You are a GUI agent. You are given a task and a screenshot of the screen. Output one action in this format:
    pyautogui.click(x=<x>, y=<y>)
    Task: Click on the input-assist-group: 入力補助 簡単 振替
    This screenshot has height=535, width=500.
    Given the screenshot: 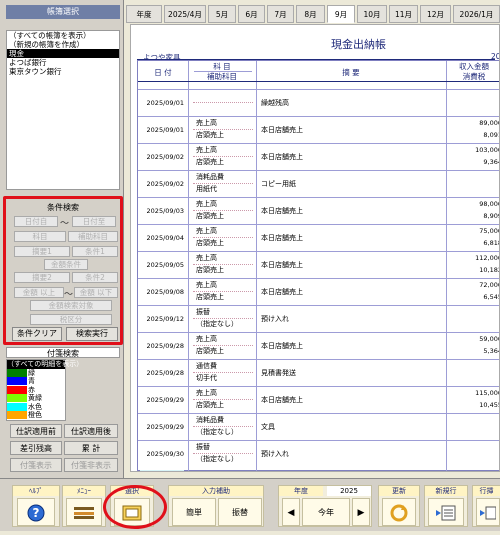 What is the action you would take?
    pyautogui.click(x=216, y=506)
    